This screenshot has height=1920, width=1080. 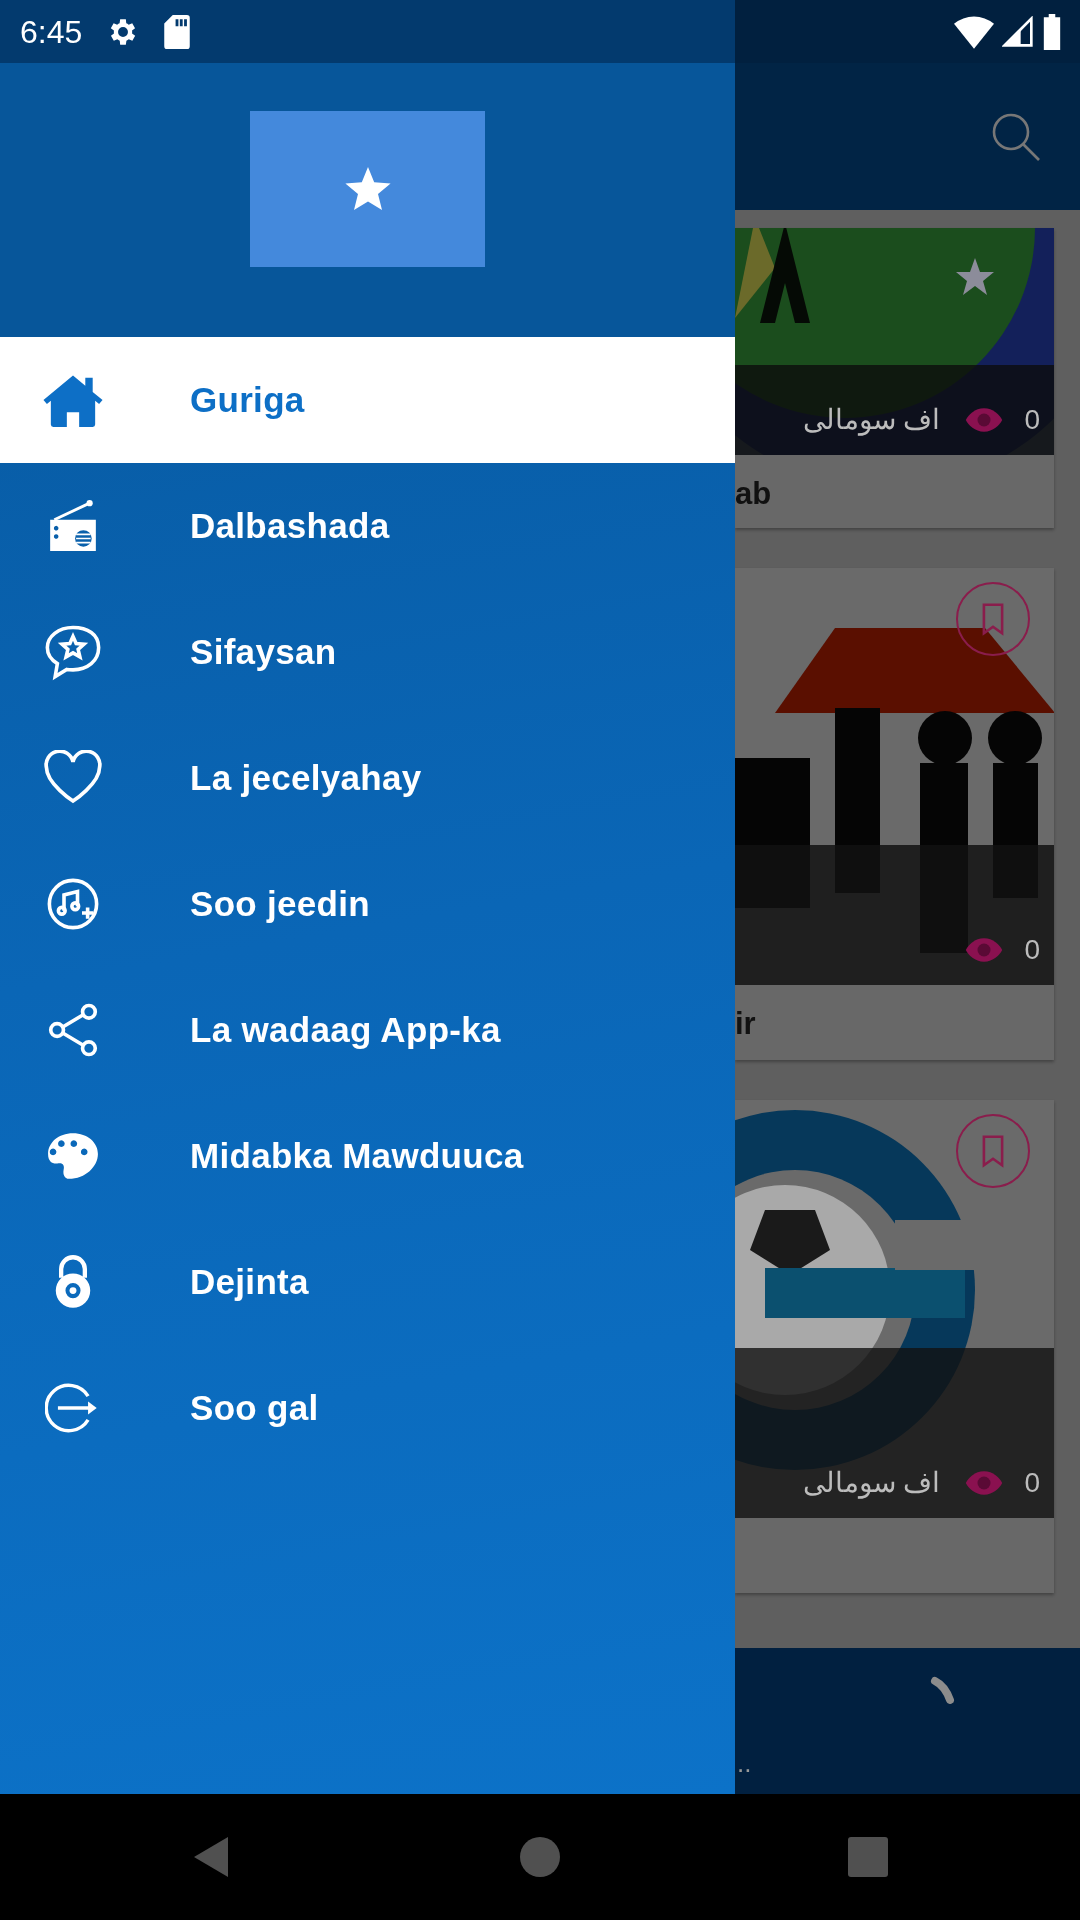 What do you see at coordinates (177, 31) in the screenshot?
I see `sd-card-icon` at bounding box center [177, 31].